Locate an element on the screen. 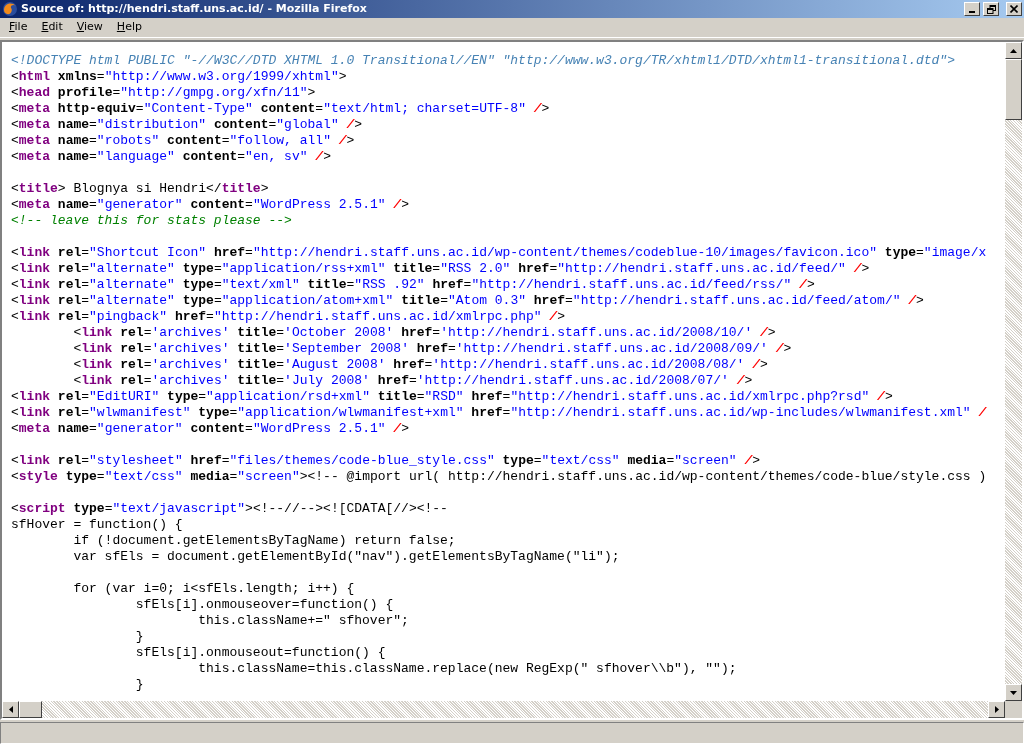  code-line: this.className=this.className.replace(new RegExp(" sfhover\\b"), ""); is located at coordinates (467, 669).